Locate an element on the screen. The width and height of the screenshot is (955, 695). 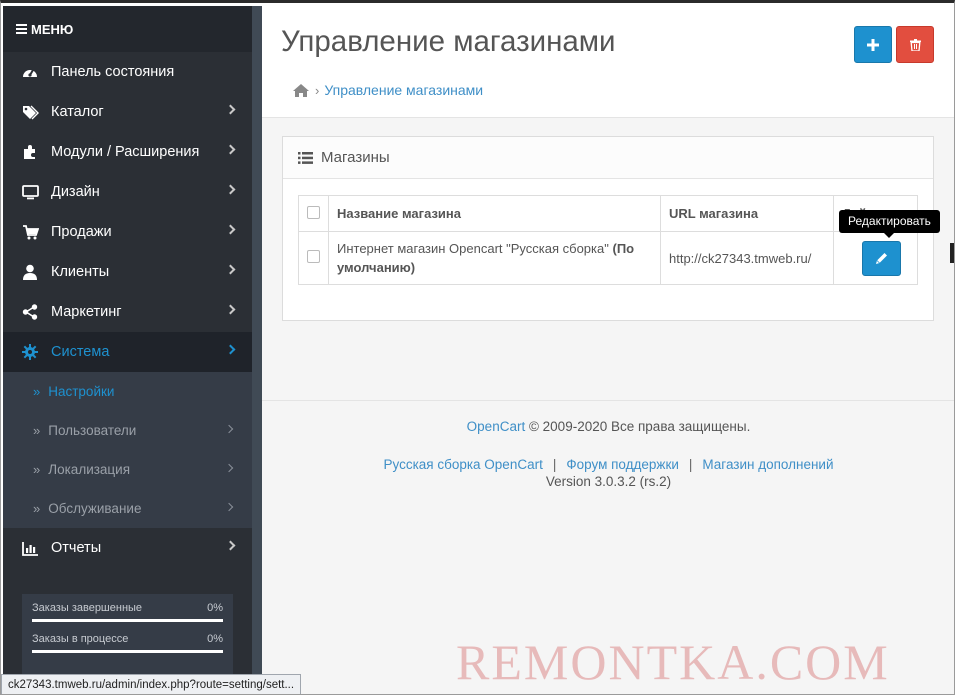
dashboard-icon is located at coordinates (30, 72).